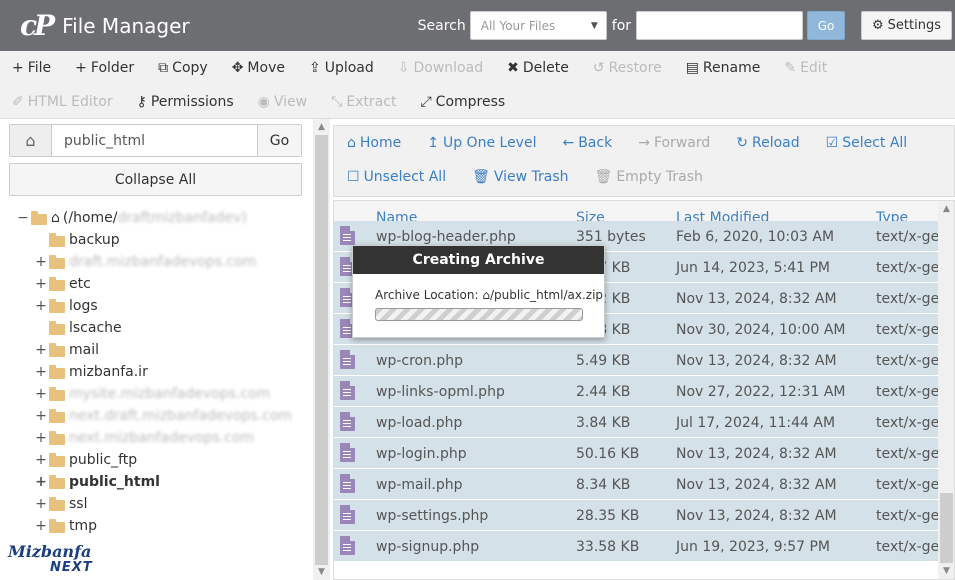  What do you see at coordinates (162, 328) in the screenshot?
I see `tree-item: lscache` at bounding box center [162, 328].